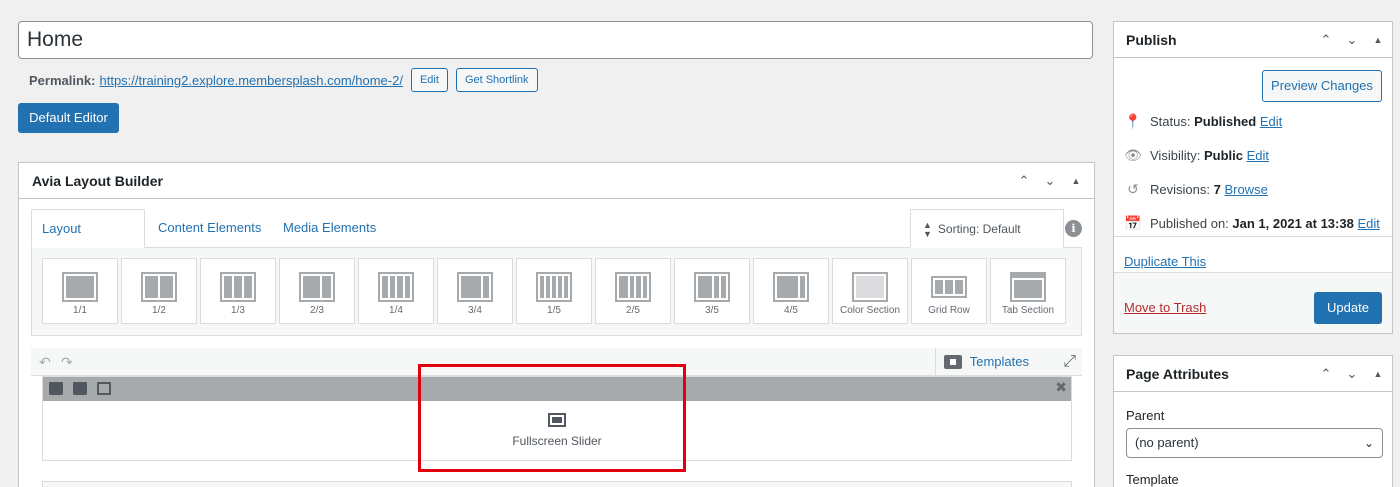  Describe the element at coordinates (1133, 222) in the screenshot. I see `calendar-icon: 📅` at that location.